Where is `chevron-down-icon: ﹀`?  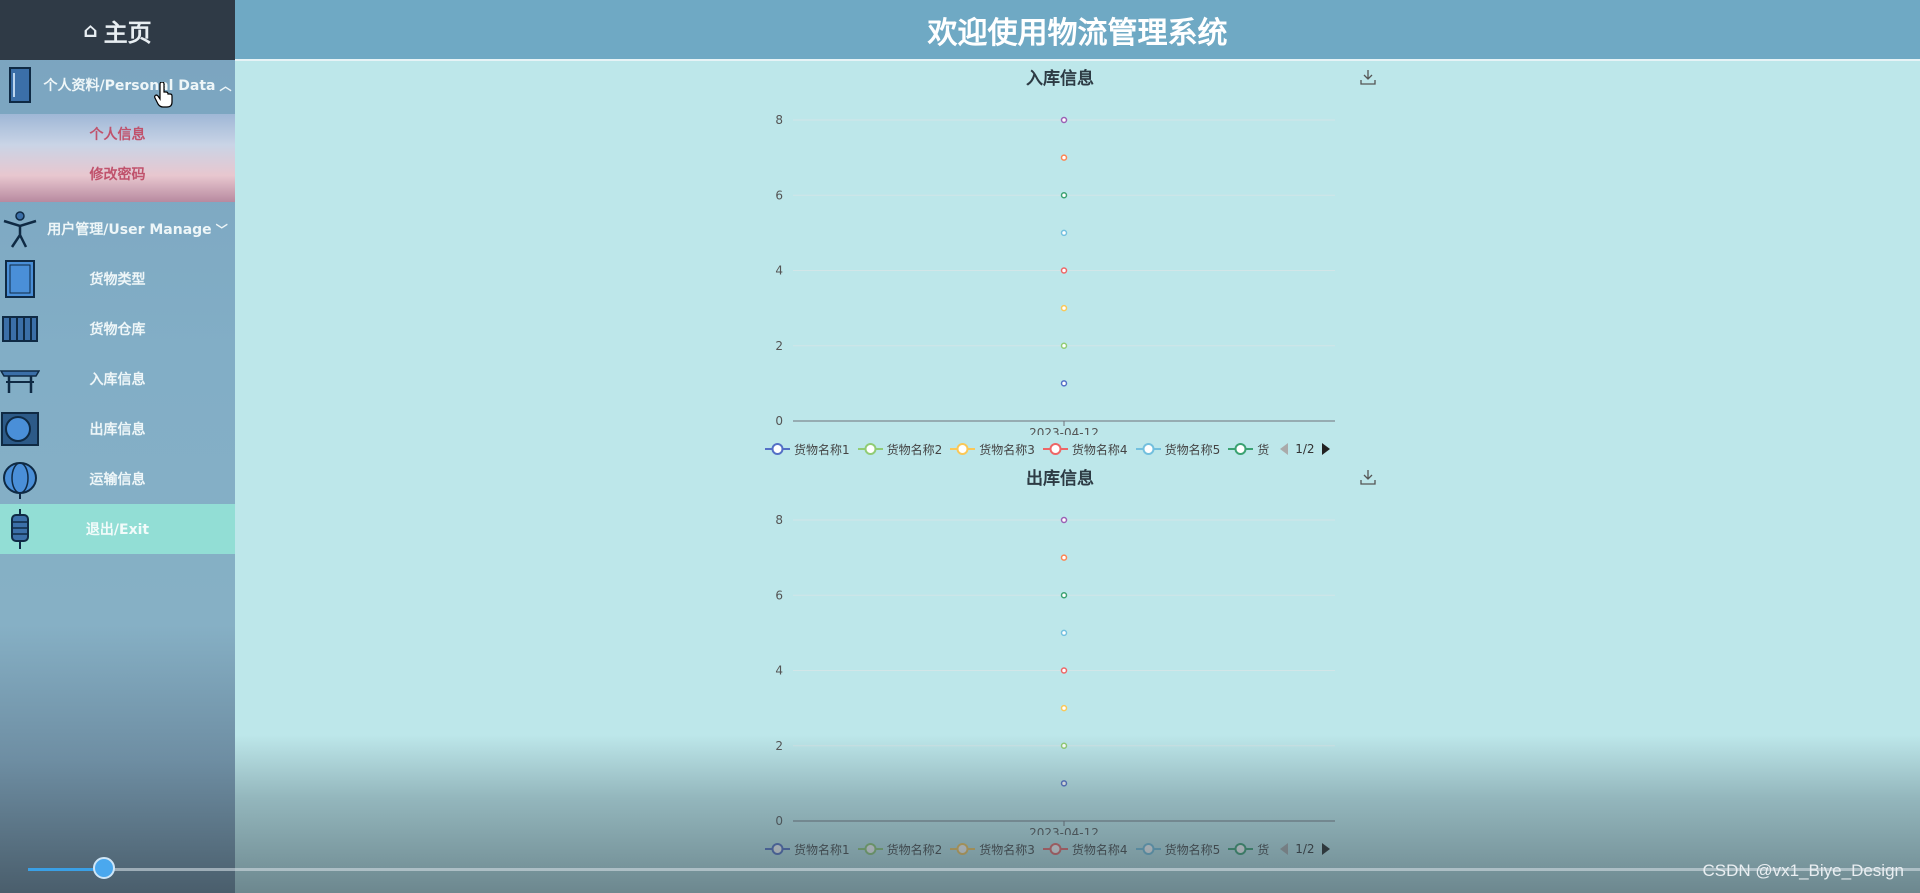
chevron-down-icon: ﹀ is located at coordinates (221, 230).